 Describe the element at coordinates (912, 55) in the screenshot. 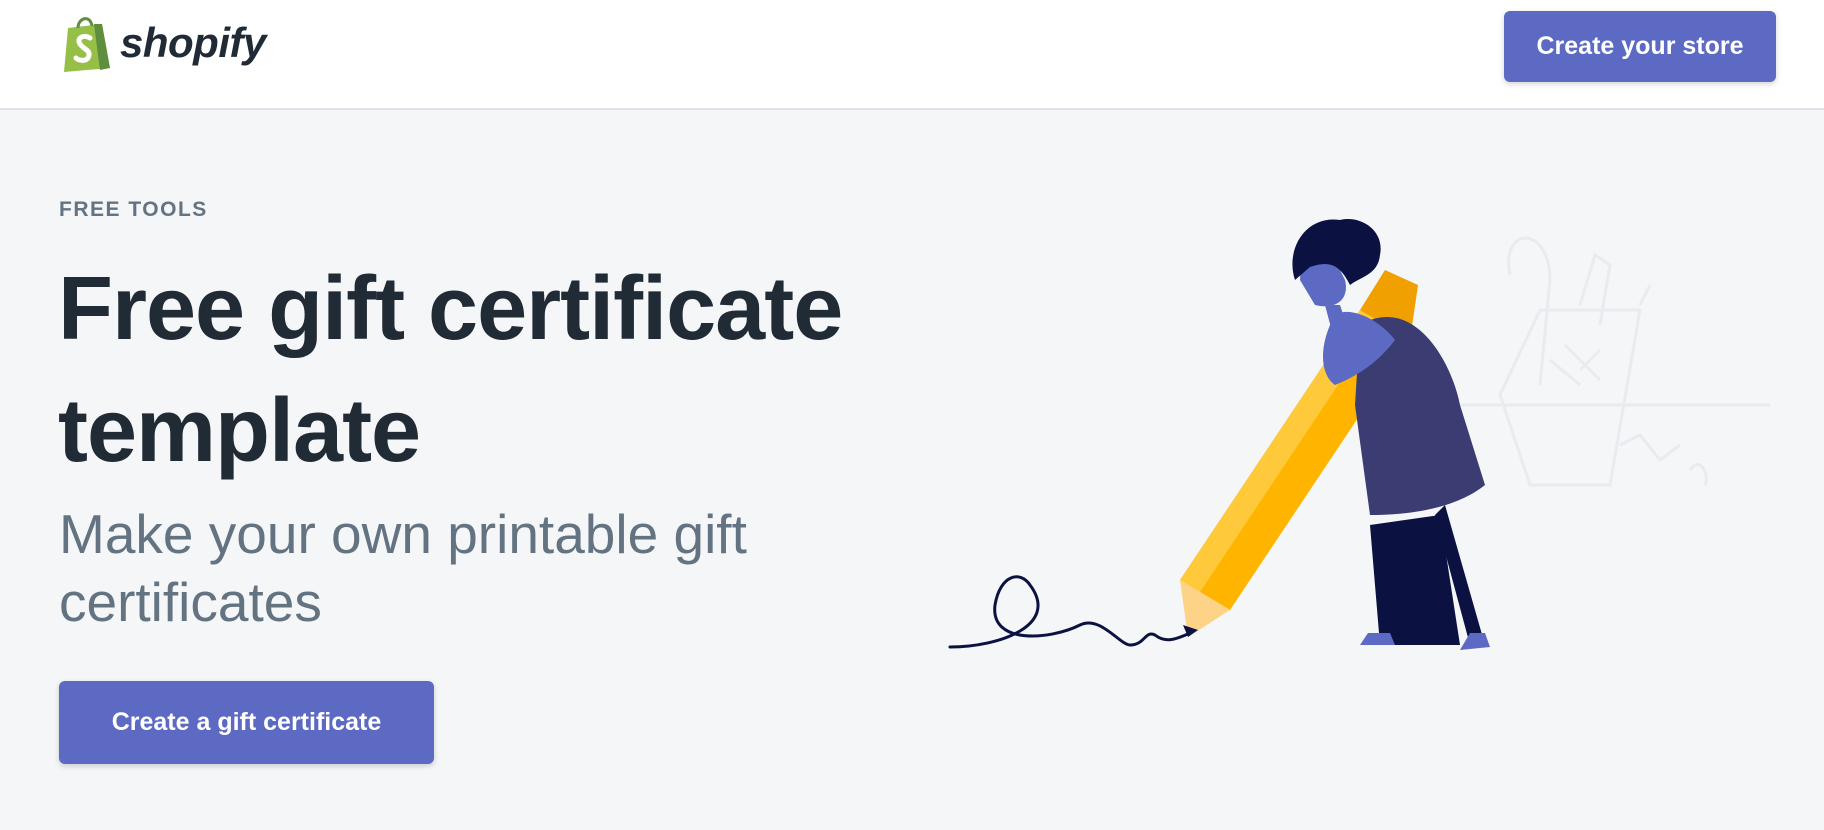

I see `top-navigation-bar: shopify Create your store` at that location.